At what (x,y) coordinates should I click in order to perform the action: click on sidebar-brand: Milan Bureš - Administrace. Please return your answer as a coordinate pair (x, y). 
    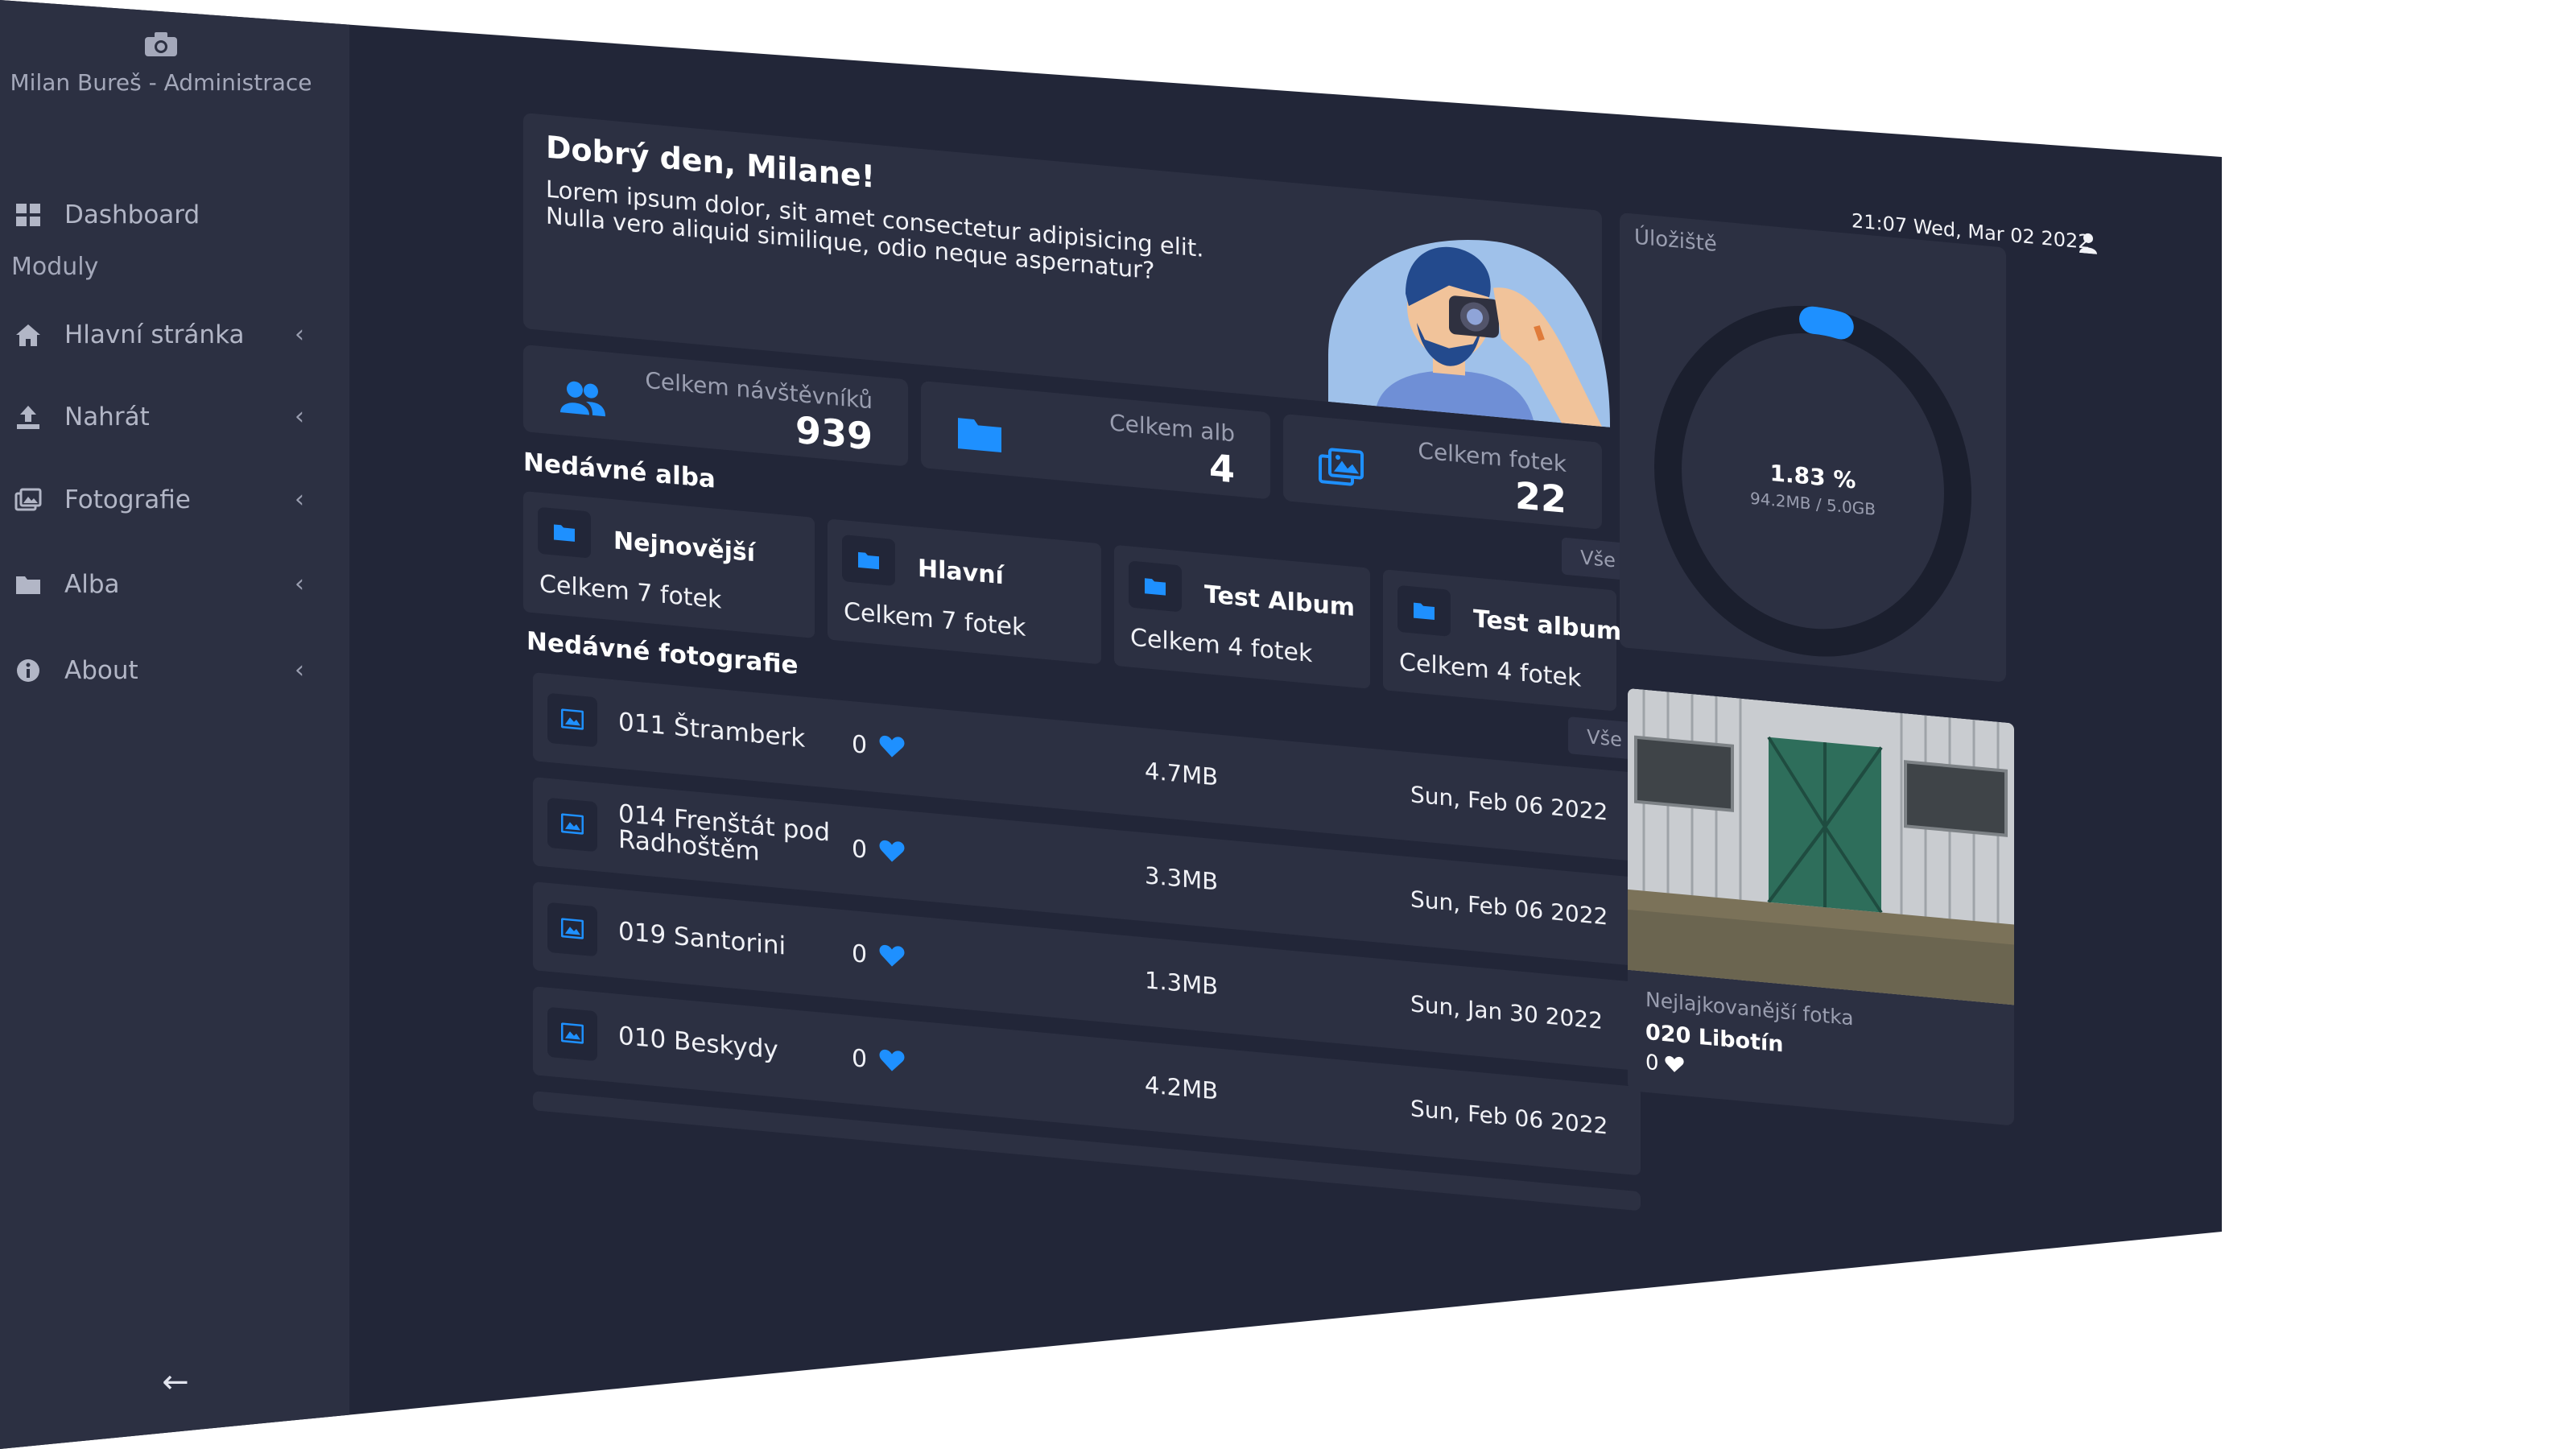
    Looking at the image, I should click on (161, 63).